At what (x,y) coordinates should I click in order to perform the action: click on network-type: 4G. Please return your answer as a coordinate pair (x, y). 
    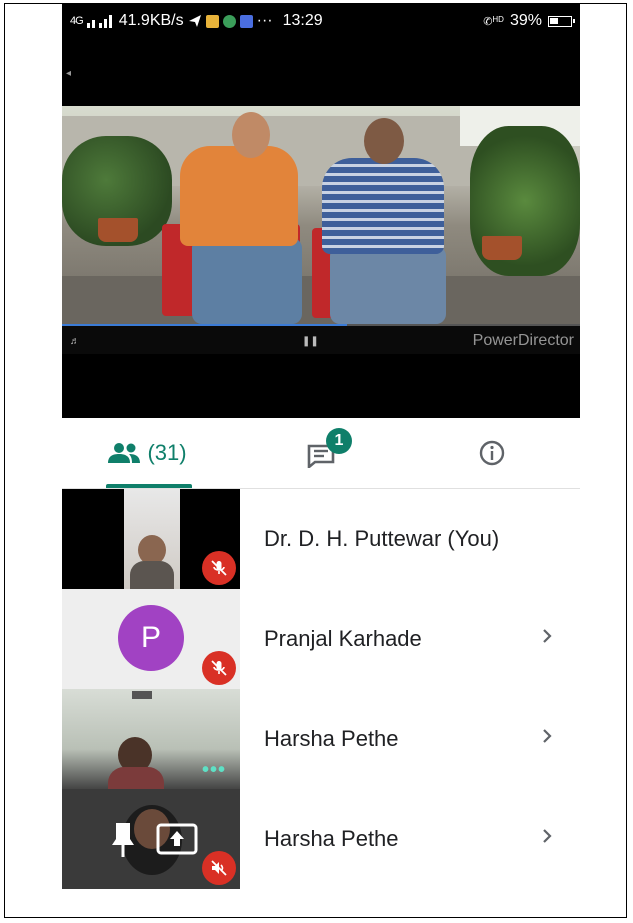
    Looking at the image, I should click on (77, 21).